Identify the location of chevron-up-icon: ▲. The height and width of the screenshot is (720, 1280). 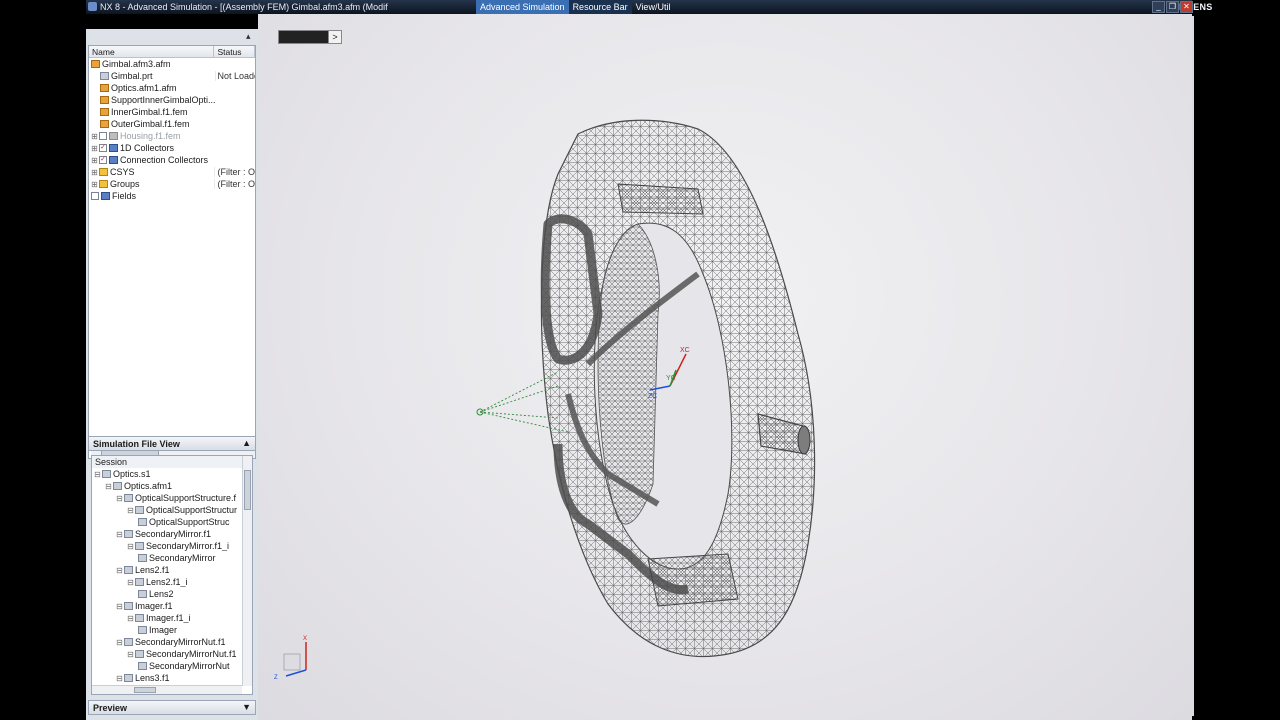
(246, 443).